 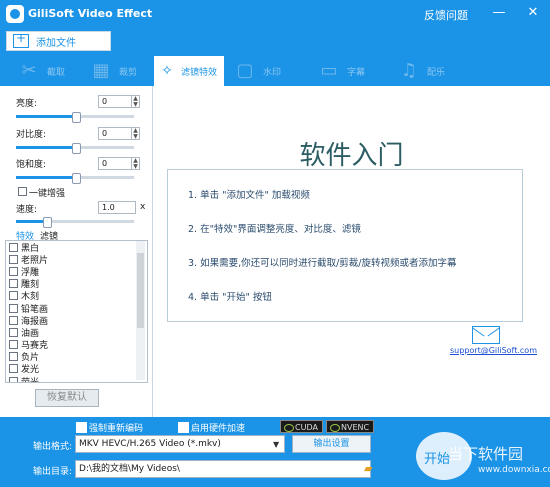 I want to click on contrast-stepper: ▲ ▼, so click(x=136, y=133).